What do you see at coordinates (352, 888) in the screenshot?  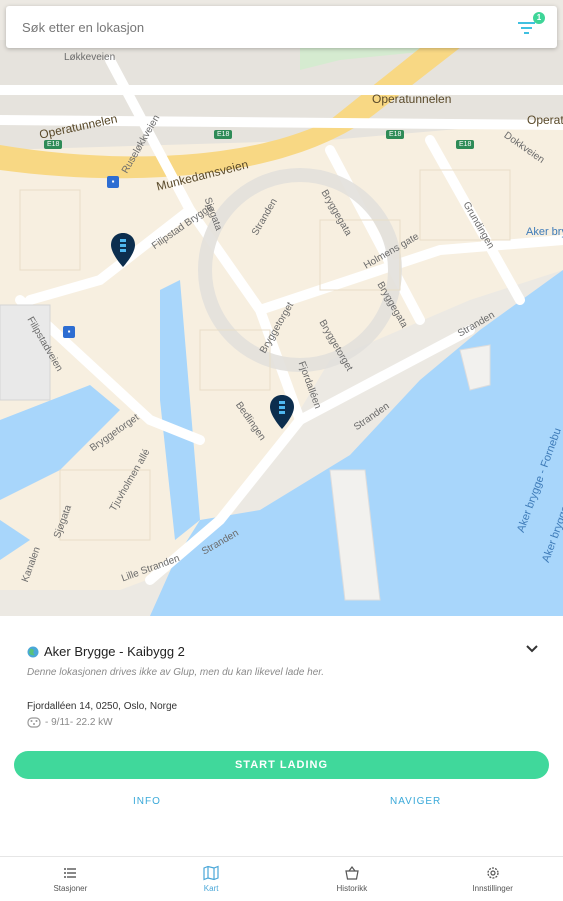 I see `nav-label-history: Historikk` at bounding box center [352, 888].